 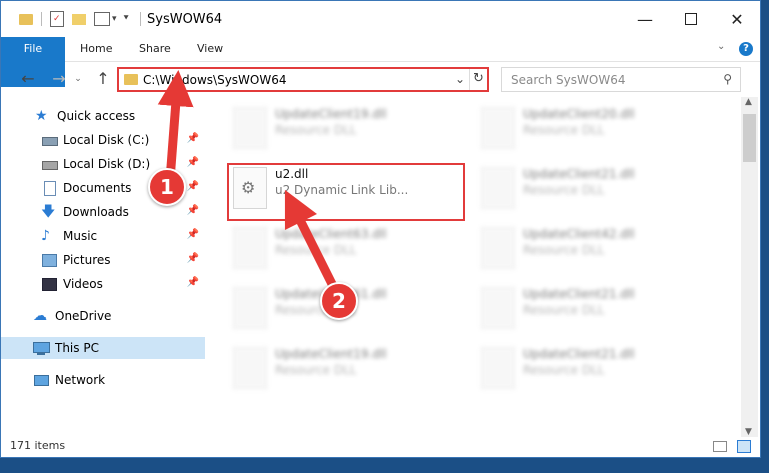 What do you see at coordinates (103, 116) in the screenshot?
I see `nav-item-quick-access: ★ Quick access` at bounding box center [103, 116].